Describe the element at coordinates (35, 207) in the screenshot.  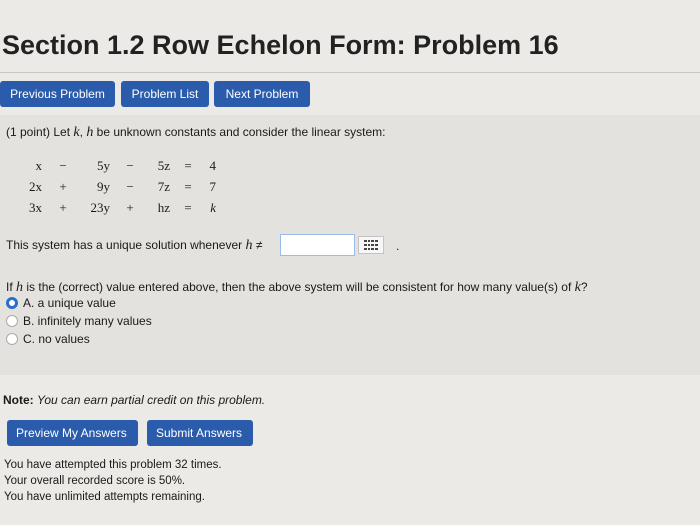
I see `eq3-term-x: 3x` at that location.